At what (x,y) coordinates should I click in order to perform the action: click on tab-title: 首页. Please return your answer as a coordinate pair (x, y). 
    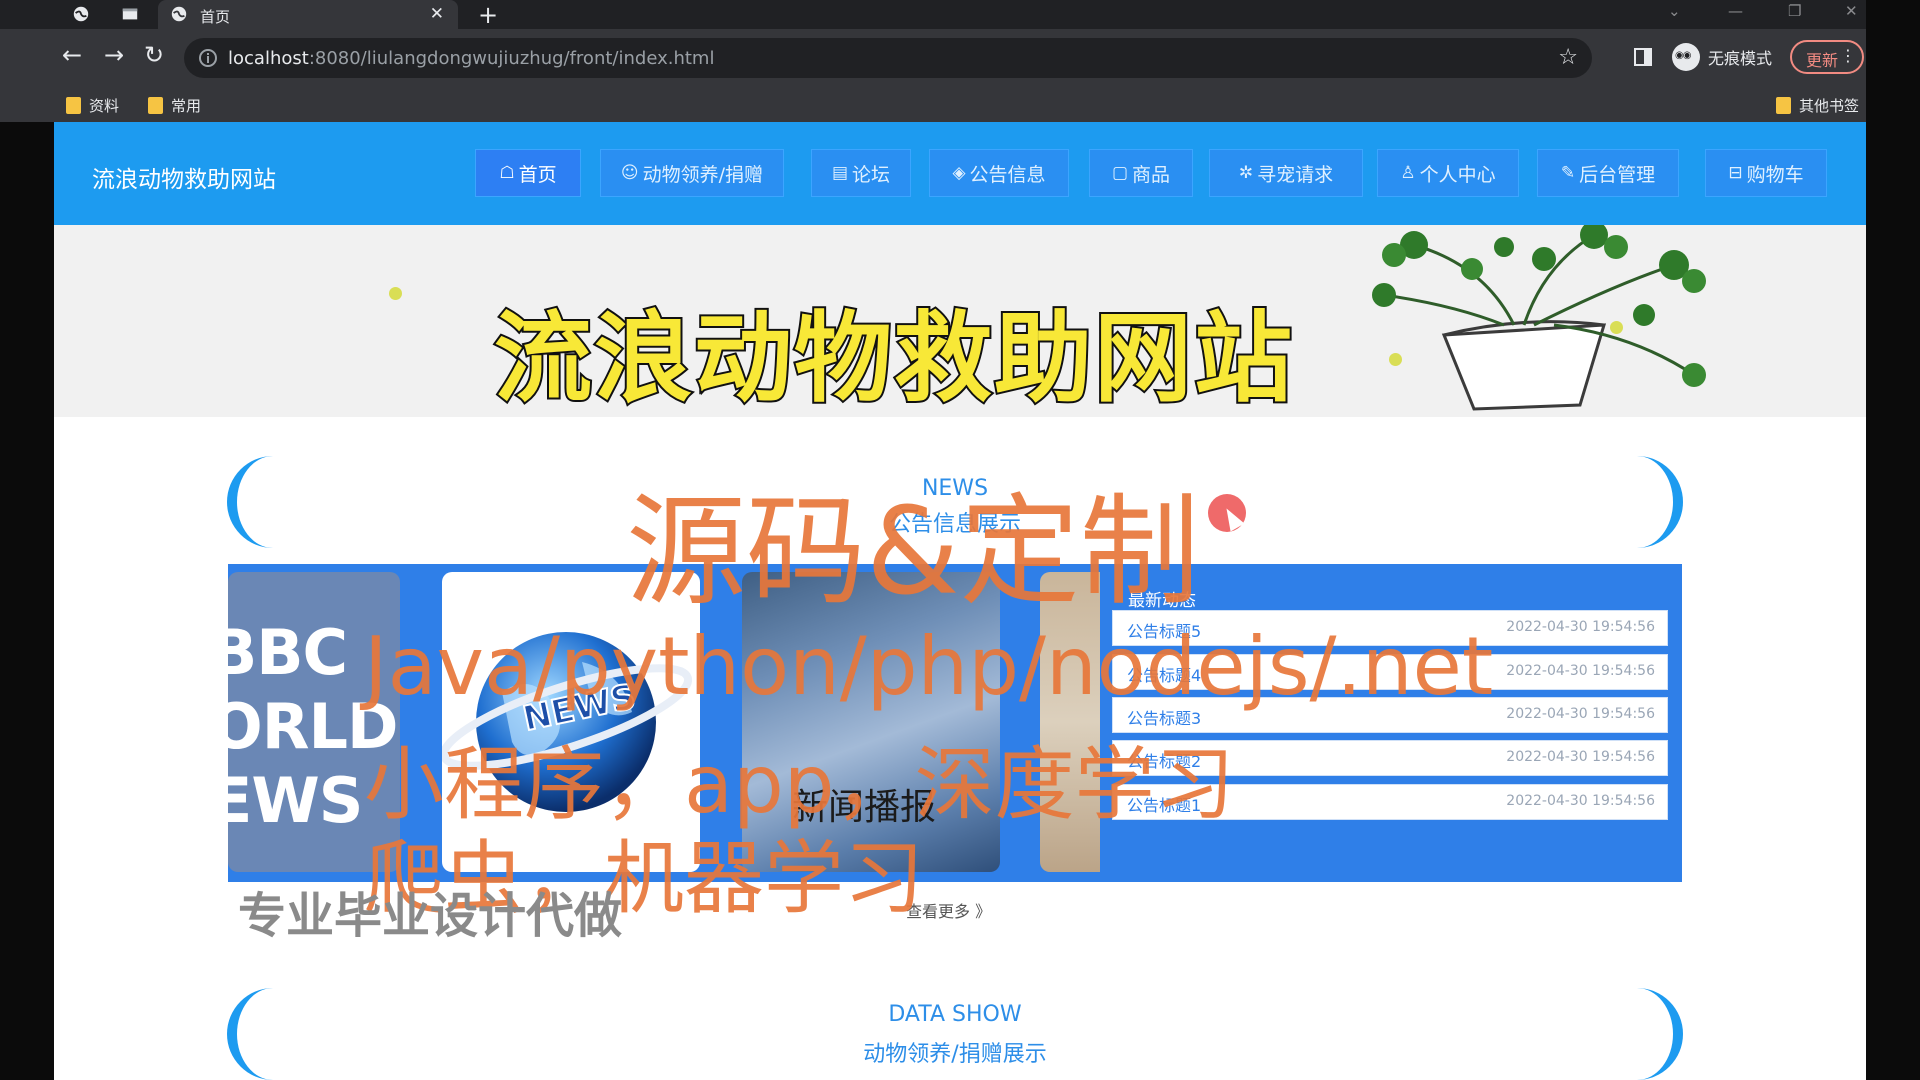
    Looking at the image, I should click on (215, 17).